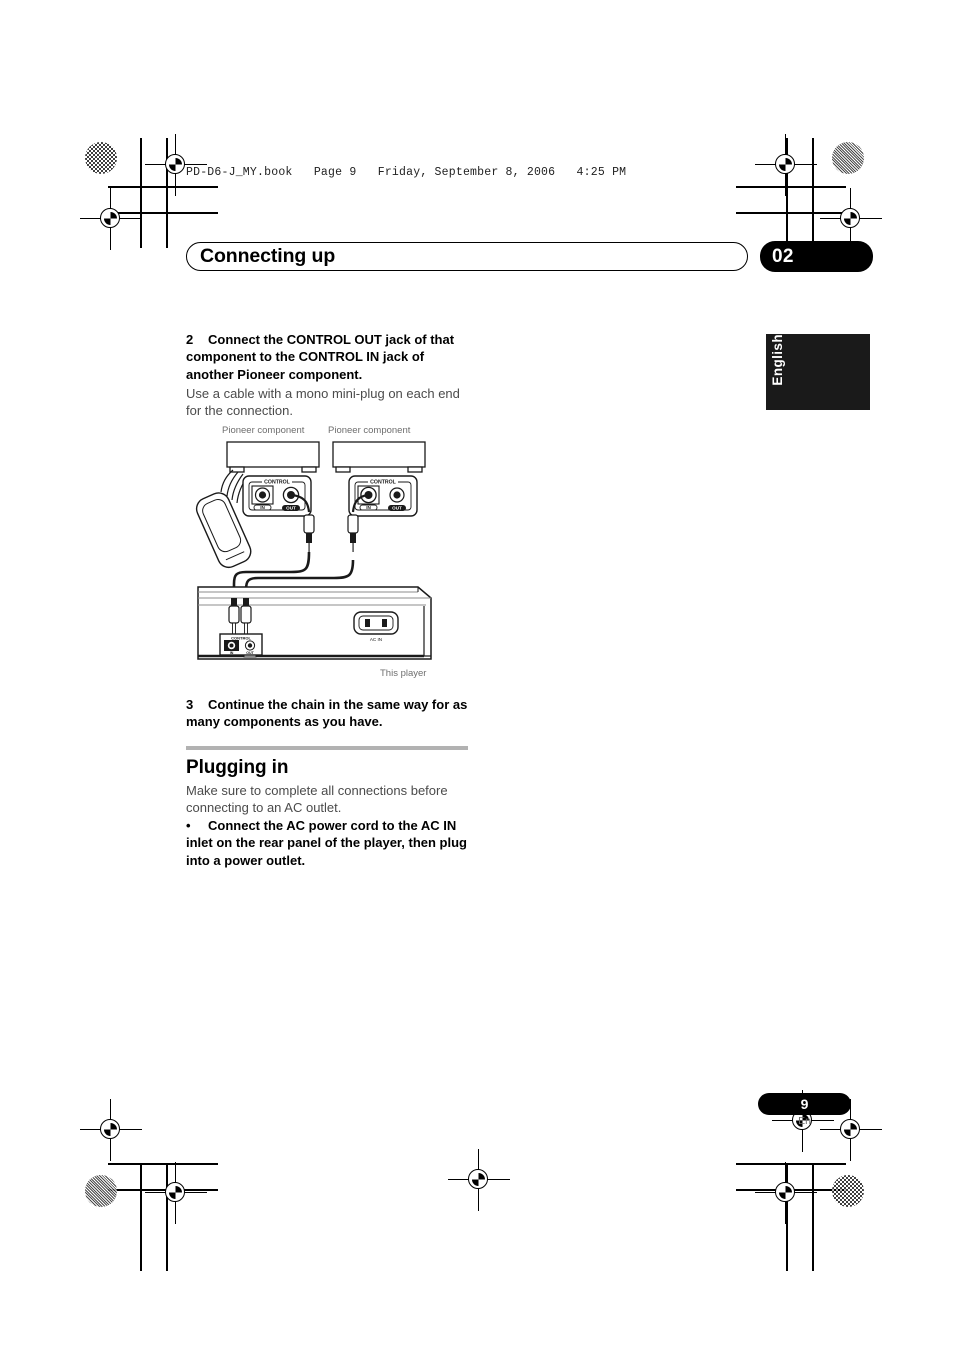 The width and height of the screenshot is (954, 1351). What do you see at coordinates (479, 1180) in the screenshot?
I see `registration-mark-bottom-center` at bounding box center [479, 1180].